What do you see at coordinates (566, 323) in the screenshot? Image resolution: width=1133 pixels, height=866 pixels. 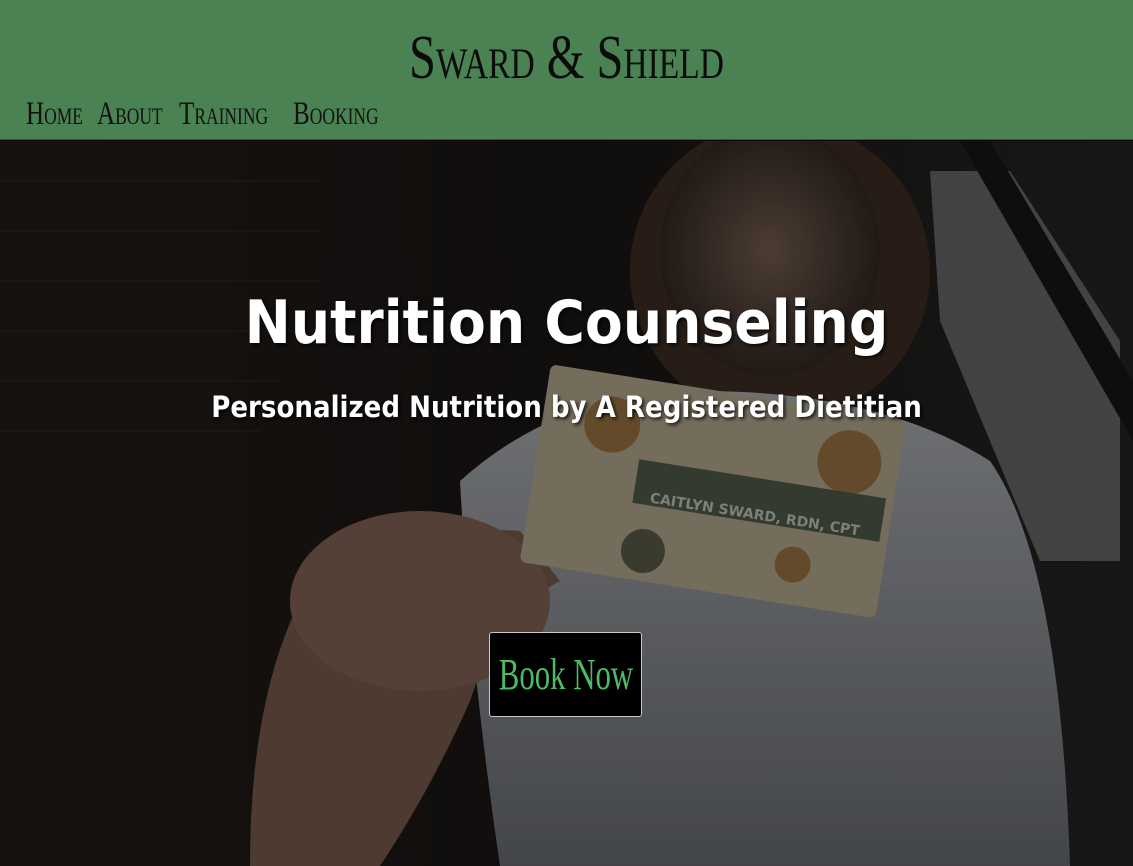 I see `hero-heading: Nutrition Counseling` at bounding box center [566, 323].